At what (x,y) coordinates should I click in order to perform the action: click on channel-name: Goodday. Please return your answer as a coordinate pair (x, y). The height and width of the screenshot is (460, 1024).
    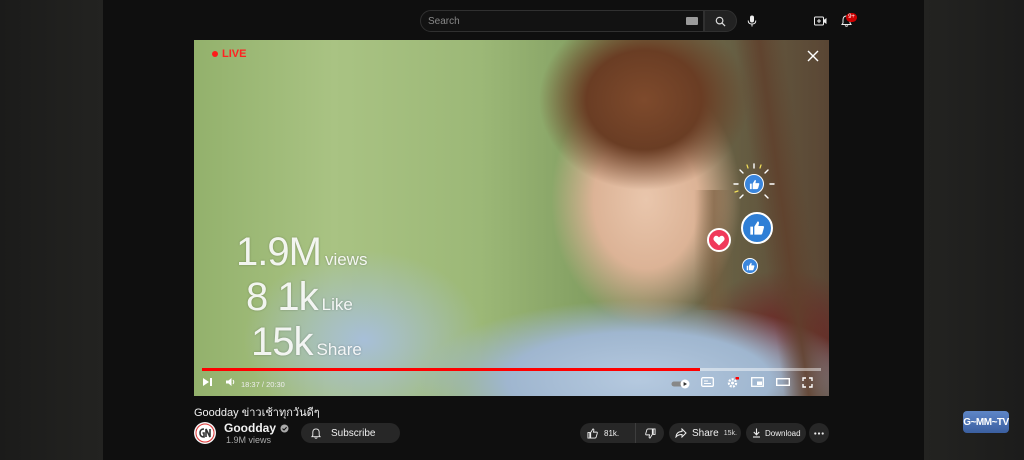
    Looking at the image, I should click on (256, 428).